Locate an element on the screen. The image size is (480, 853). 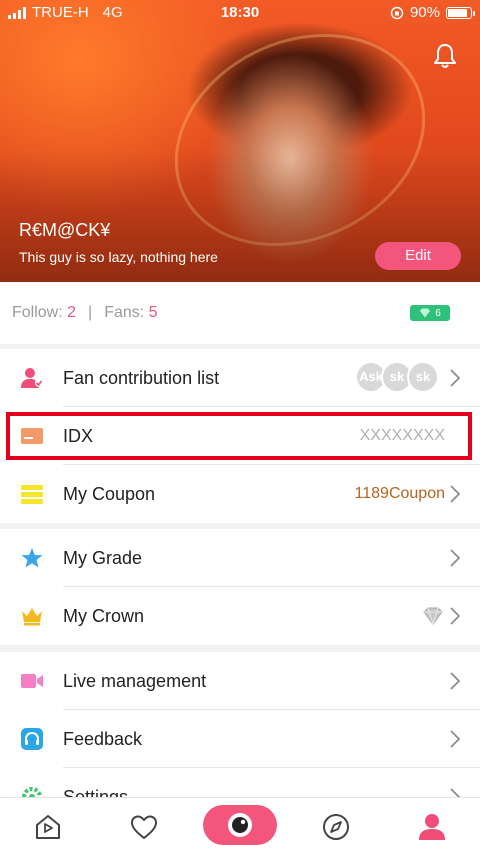
crown-icon is located at coordinates (32, 617).